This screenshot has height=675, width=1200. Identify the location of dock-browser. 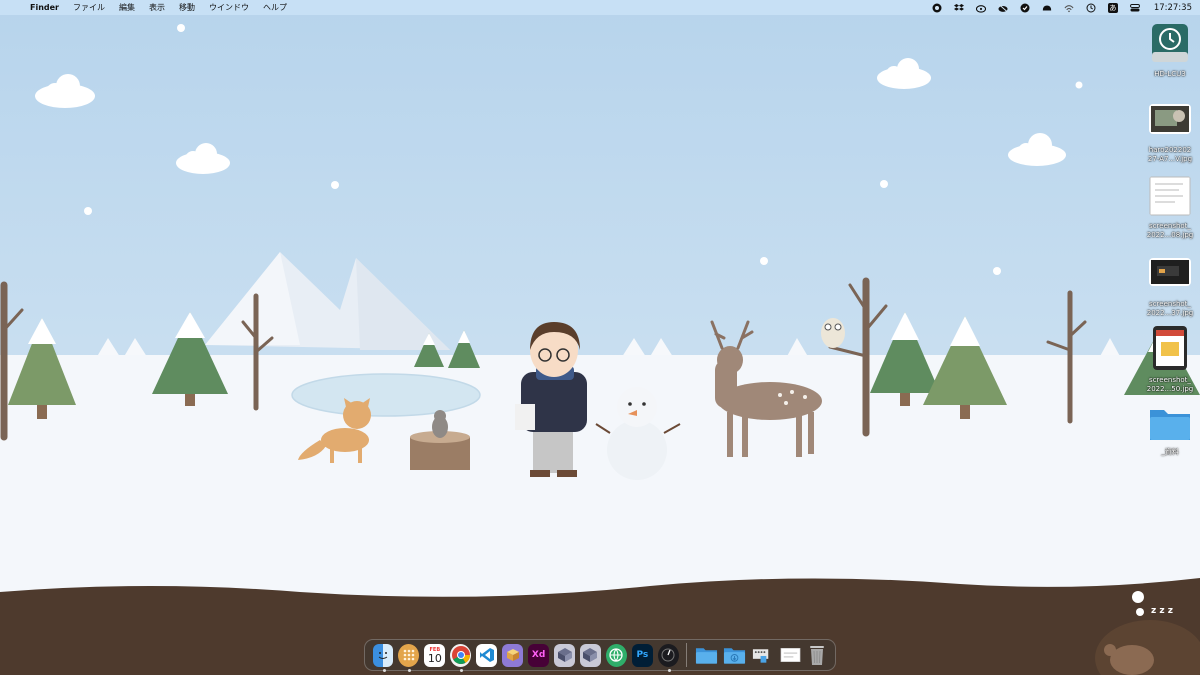
(616, 655).